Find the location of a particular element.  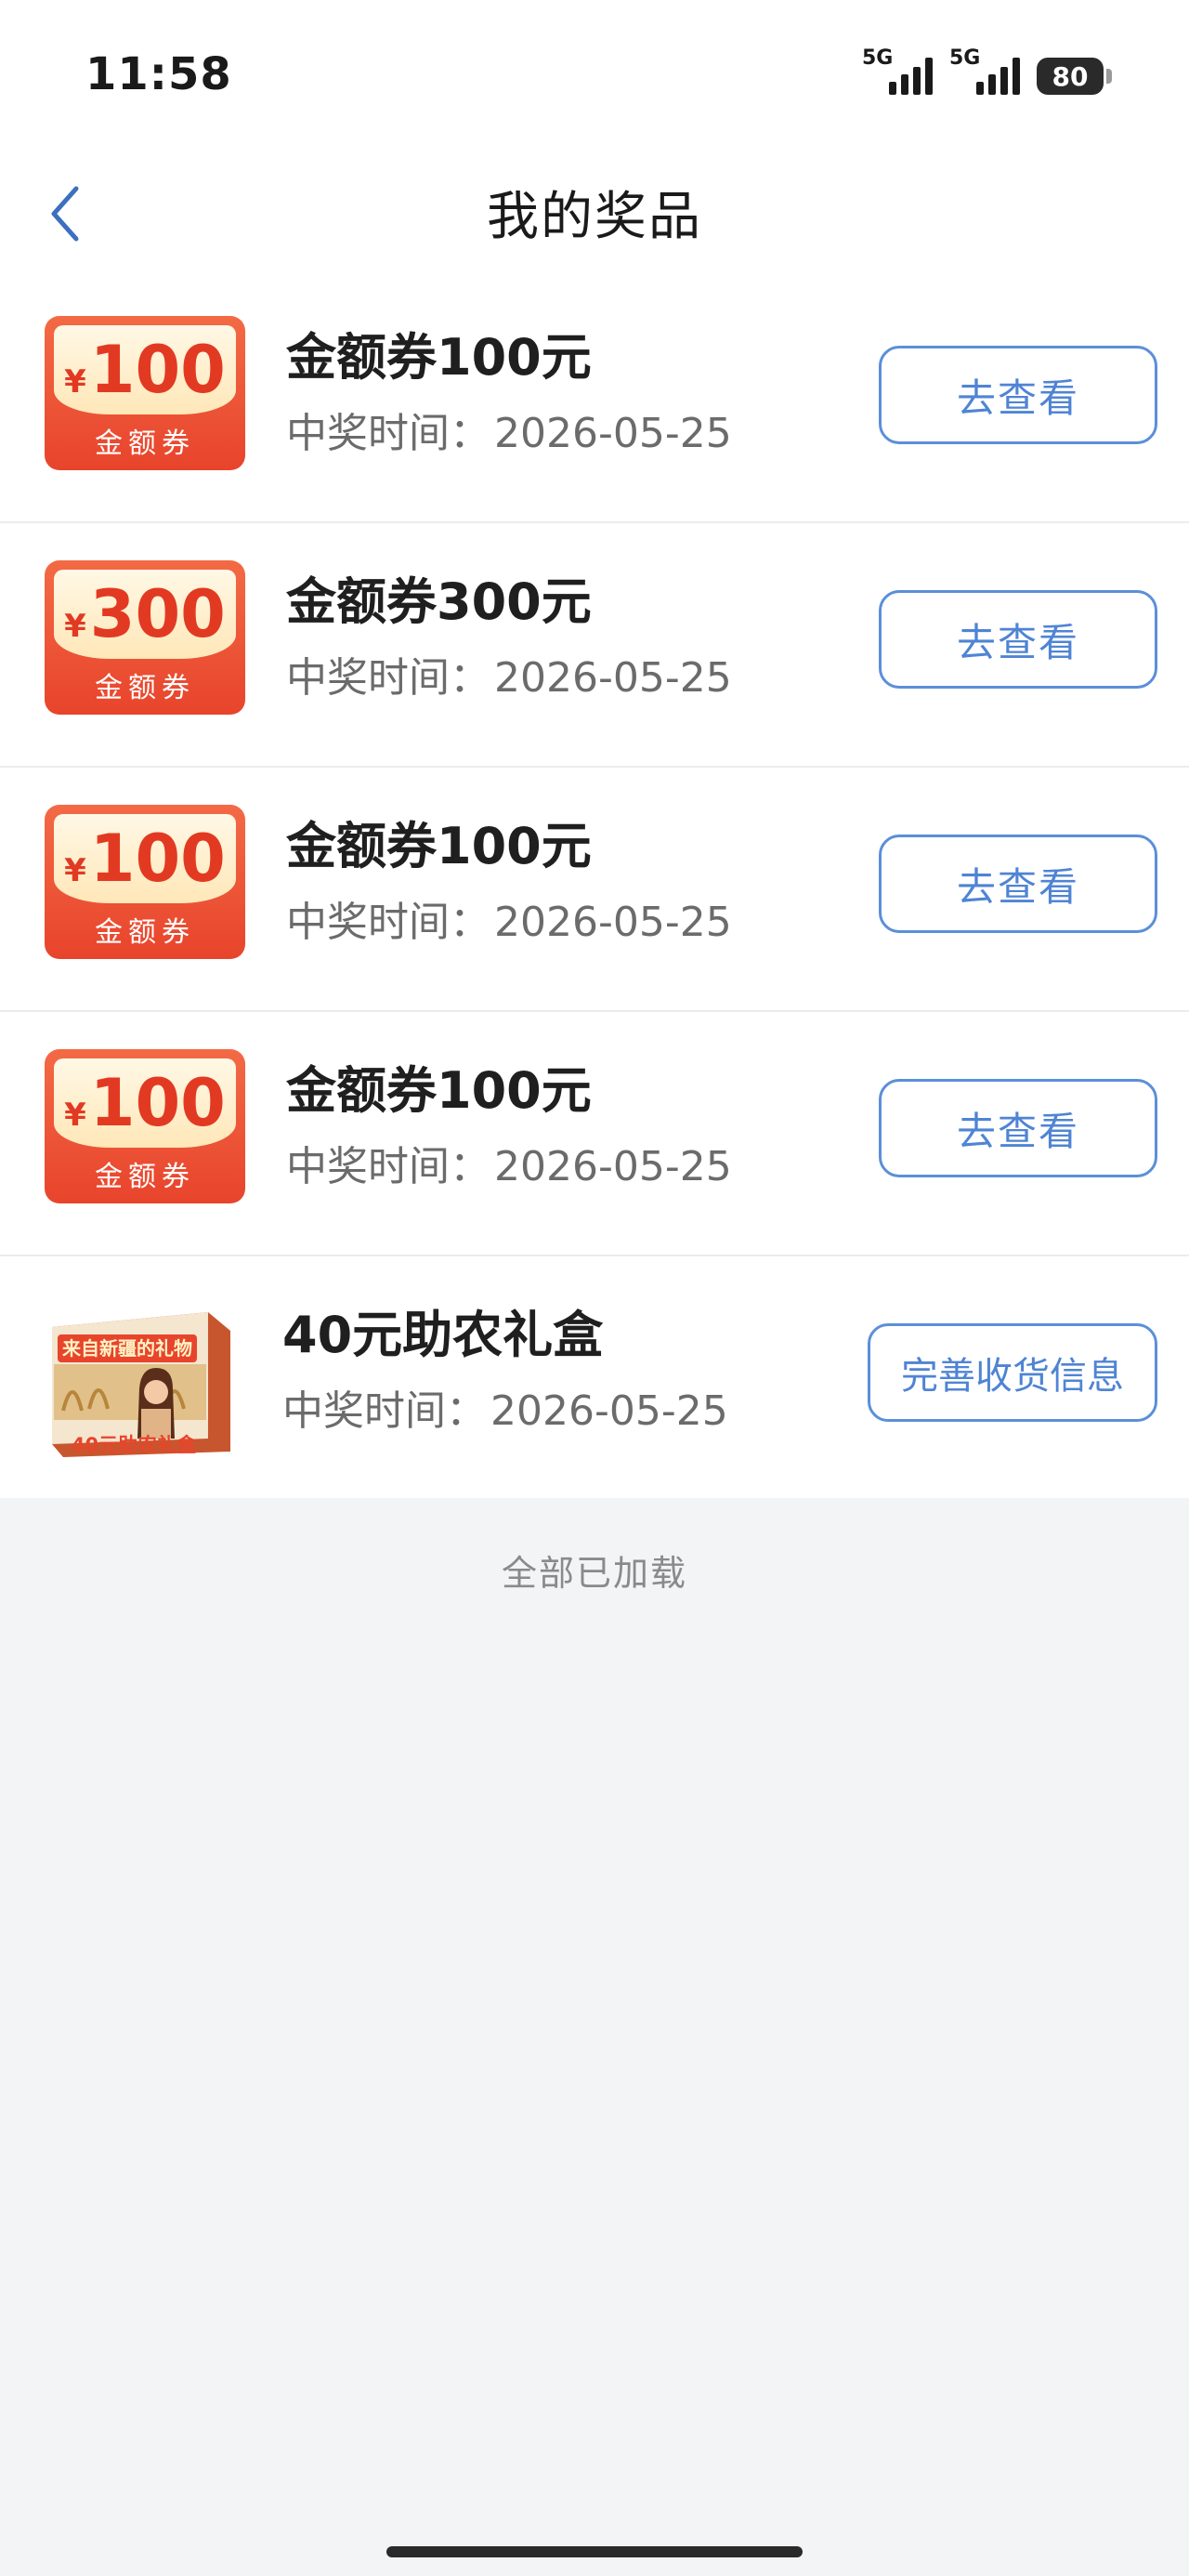

status-time: 11:58 is located at coordinates (158, 74).